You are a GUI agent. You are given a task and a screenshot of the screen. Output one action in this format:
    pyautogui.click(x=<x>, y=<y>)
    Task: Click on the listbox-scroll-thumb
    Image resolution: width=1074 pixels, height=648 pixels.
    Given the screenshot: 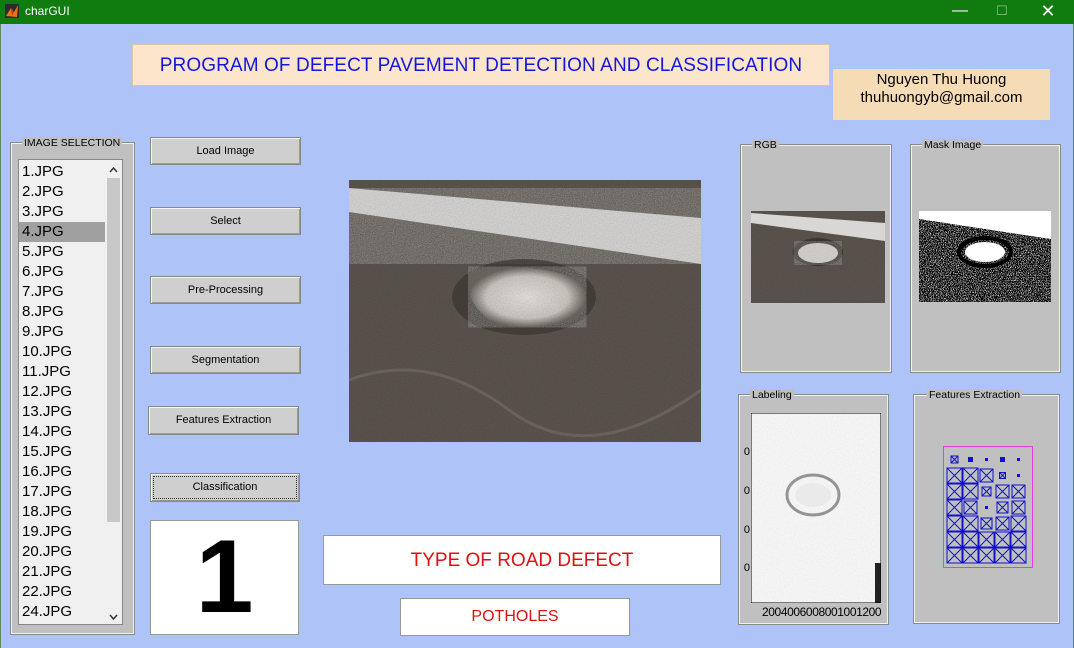 What is the action you would take?
    pyautogui.click(x=113, y=350)
    